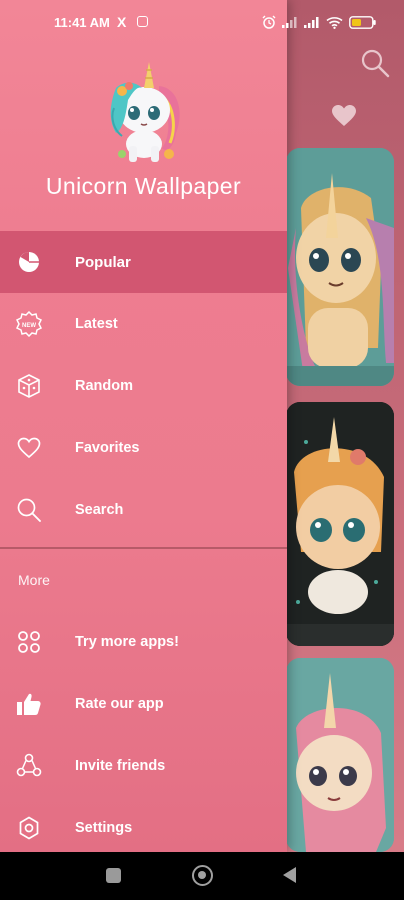 The height and width of the screenshot is (900, 404). Describe the element at coordinates (202, 875) in the screenshot. I see `home-button` at that location.